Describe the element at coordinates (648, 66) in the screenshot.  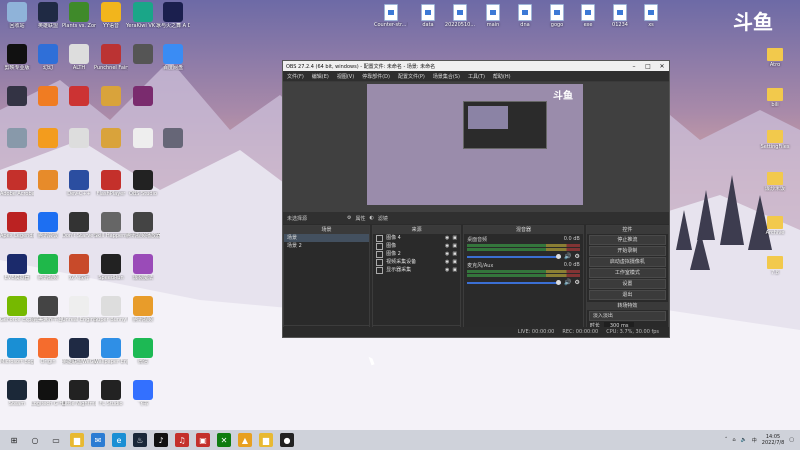
I see `maximize-icon: □` at that location.